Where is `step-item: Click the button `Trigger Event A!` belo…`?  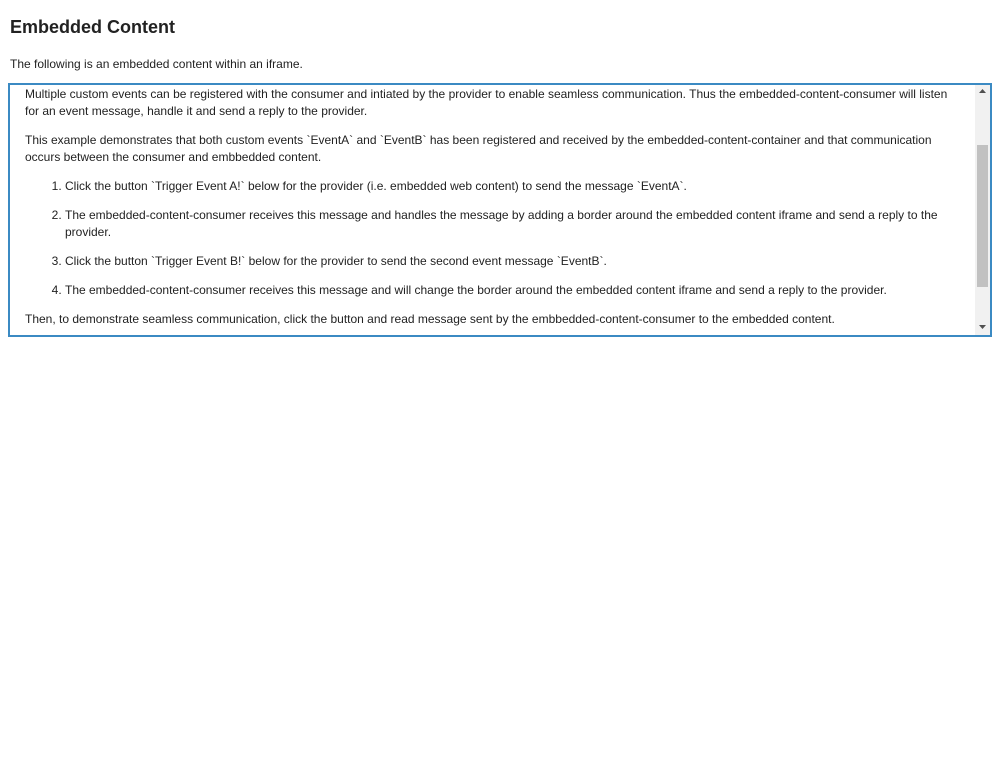
step-item: Click the button `Trigger Event A!` belo… is located at coordinates (510, 186).